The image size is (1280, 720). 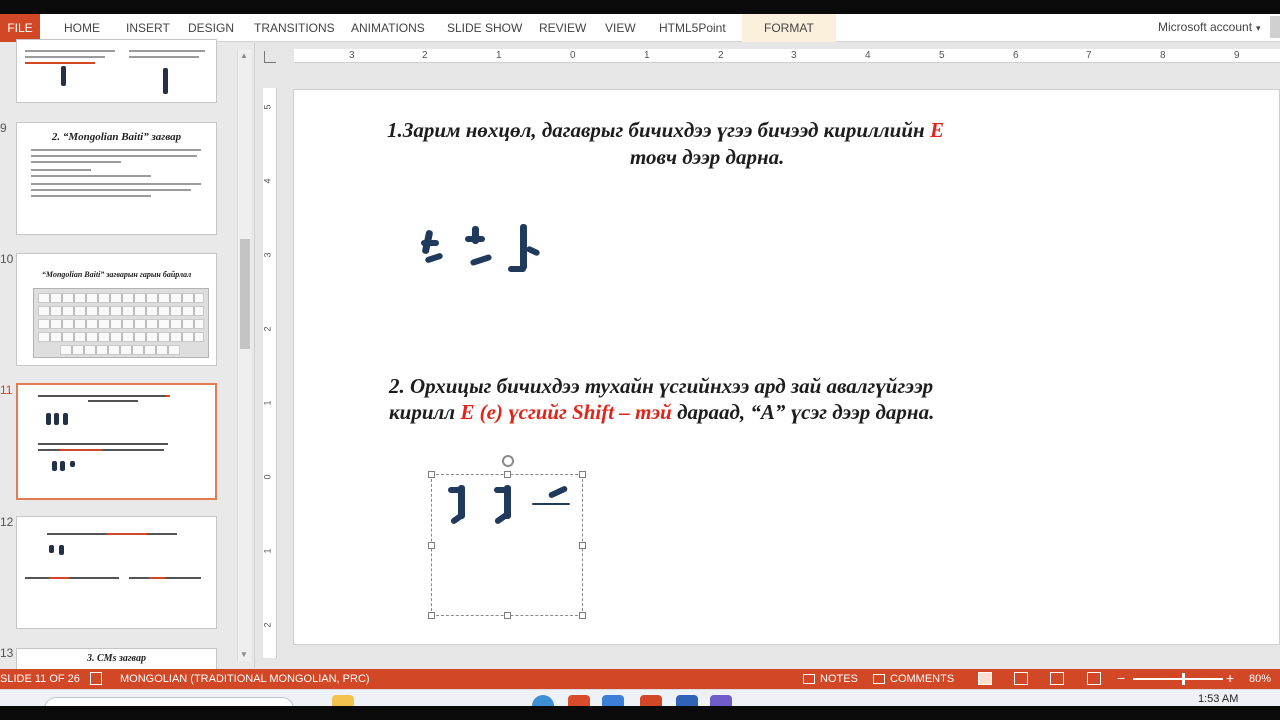 What do you see at coordinates (116, 441) in the screenshot?
I see `thumbnail-slide-11-selected` at bounding box center [116, 441].